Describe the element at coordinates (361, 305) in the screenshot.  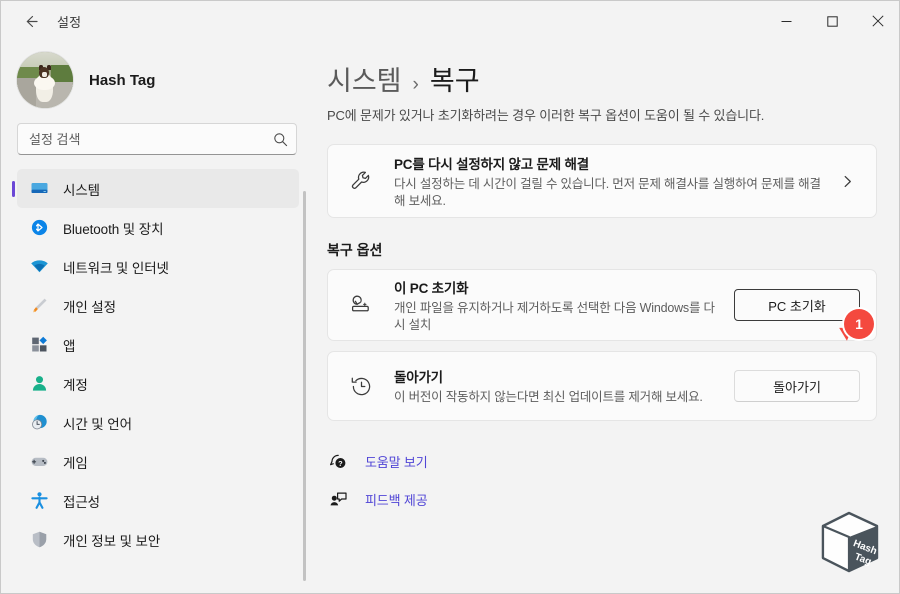
I see `reset-pc-icon` at that location.